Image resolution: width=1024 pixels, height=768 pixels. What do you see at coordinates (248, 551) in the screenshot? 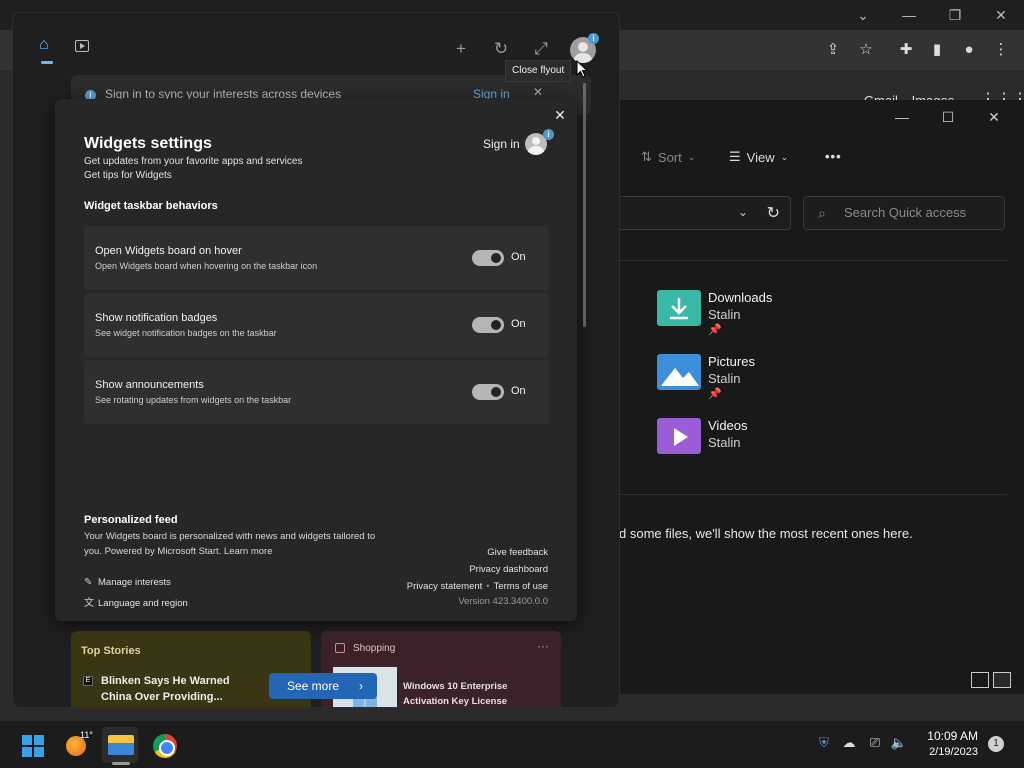
I see `learn-more-link: Learn more` at bounding box center [248, 551].